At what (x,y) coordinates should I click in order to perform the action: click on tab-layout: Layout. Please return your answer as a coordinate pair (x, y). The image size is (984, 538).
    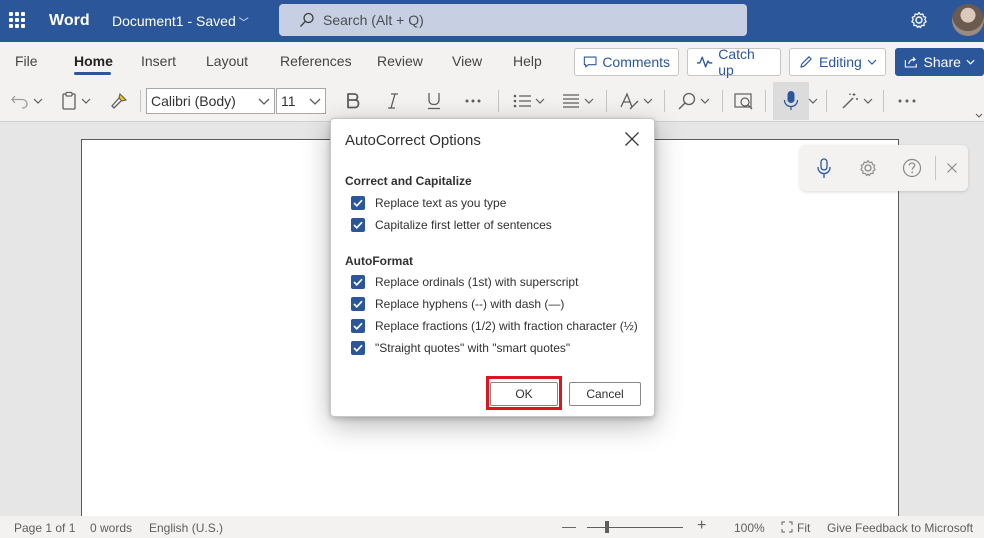
    Looking at the image, I should click on (227, 61).